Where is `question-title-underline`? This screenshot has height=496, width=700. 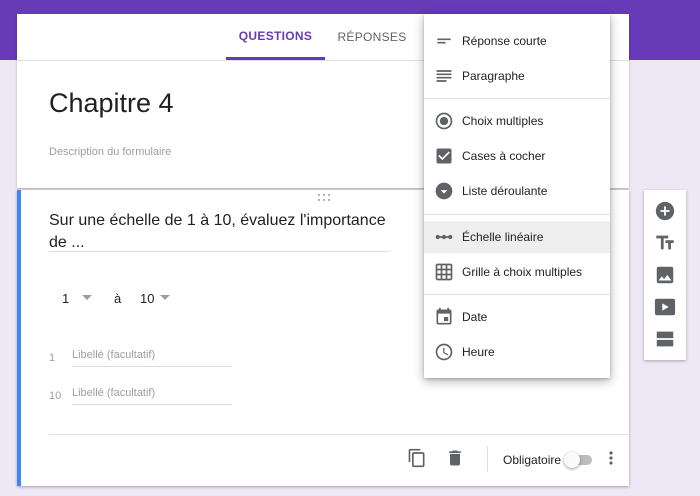
question-title-underline is located at coordinates (219, 251).